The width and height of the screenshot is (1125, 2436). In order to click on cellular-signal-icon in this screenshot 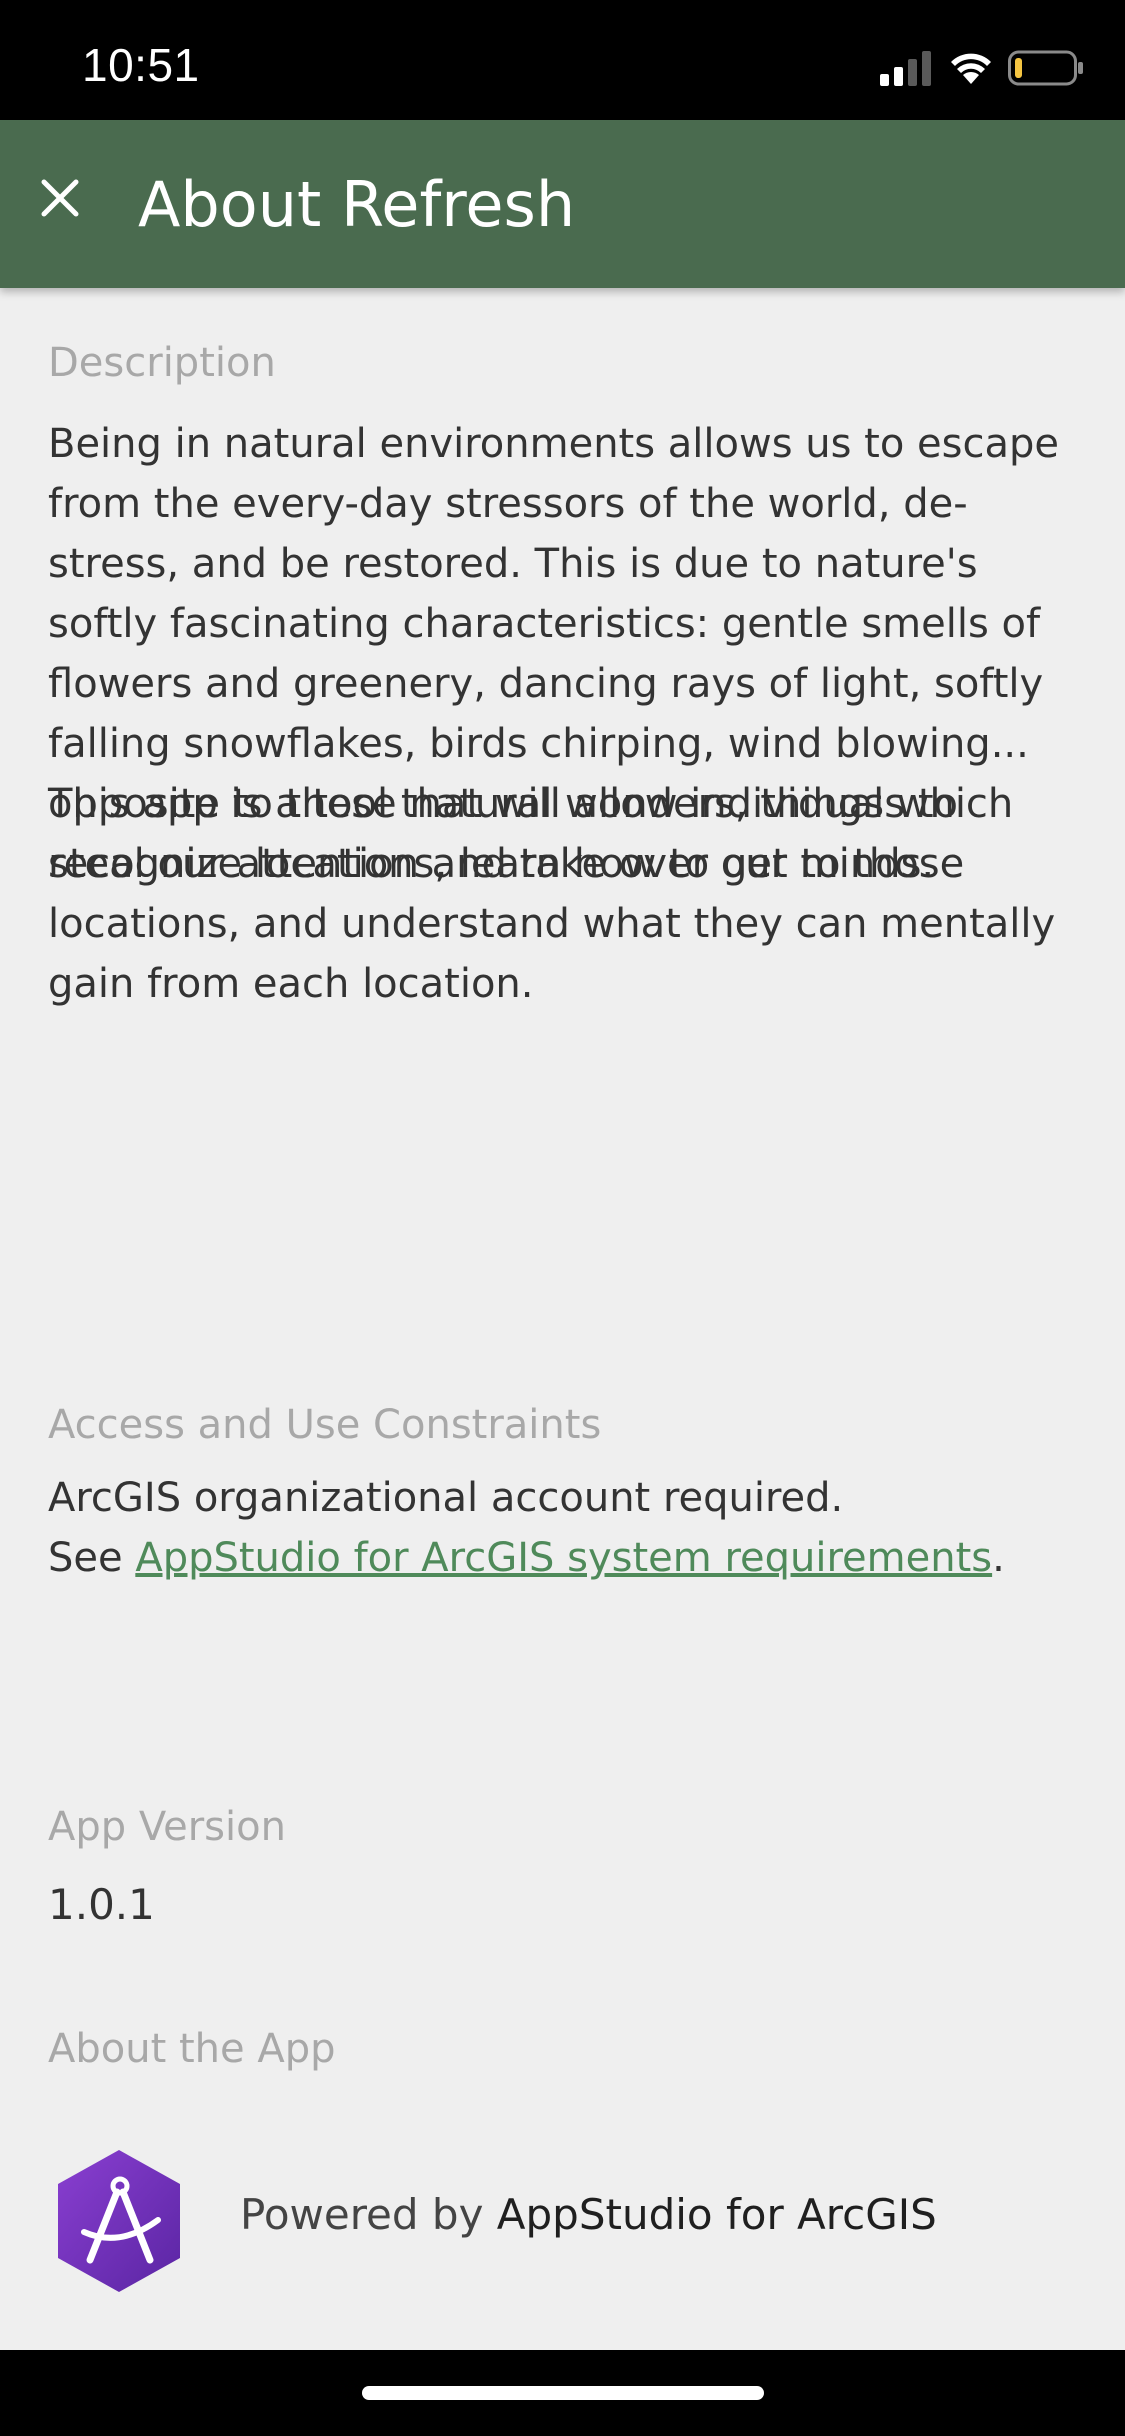, I will do `click(905, 68)`.